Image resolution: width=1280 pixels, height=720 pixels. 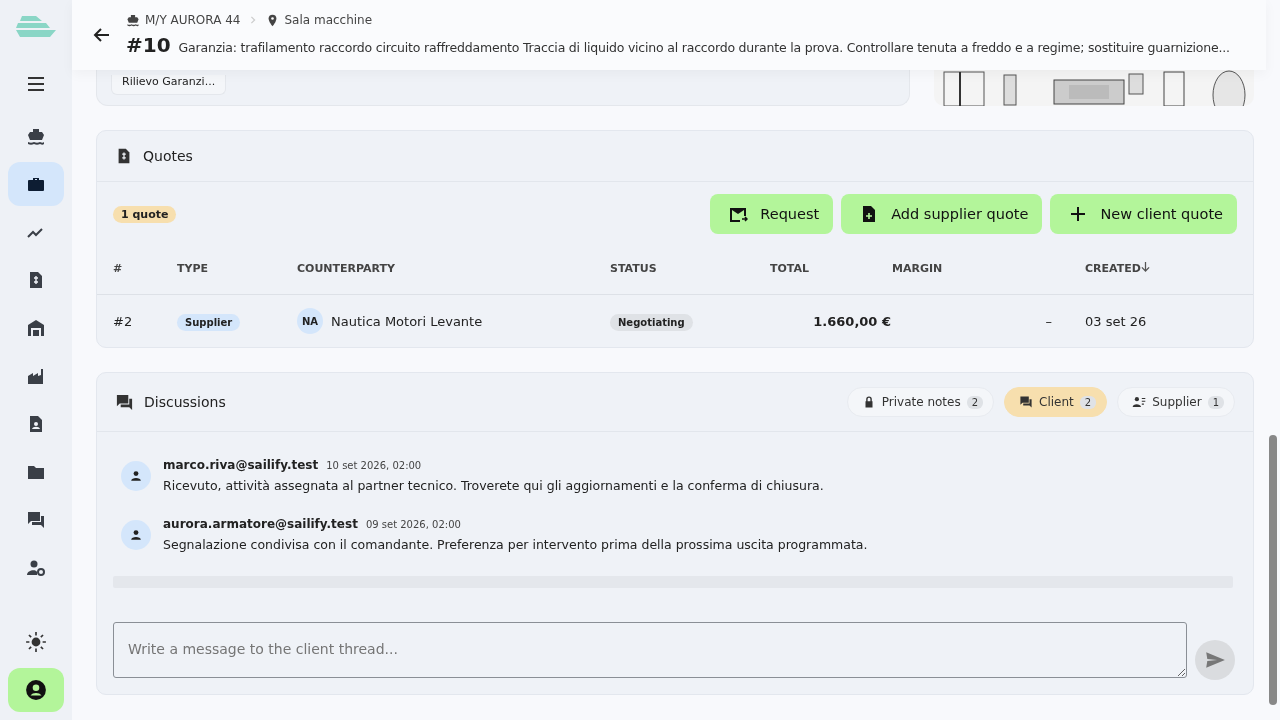 I want to click on thread-tab: Private notes 2, so click(x=920, y=402).